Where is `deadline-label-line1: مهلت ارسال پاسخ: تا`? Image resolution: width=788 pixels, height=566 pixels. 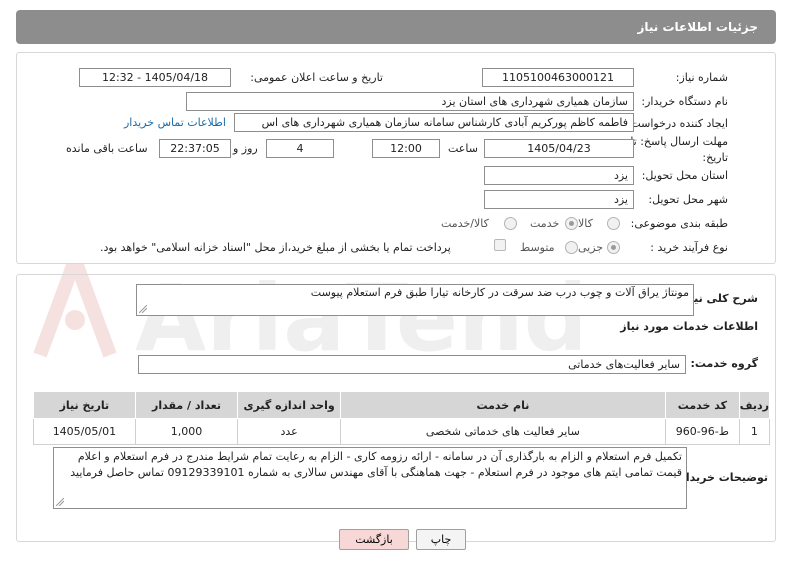 deadline-label-line1: مهلت ارسال پاسخ: تا is located at coordinates (679, 141).